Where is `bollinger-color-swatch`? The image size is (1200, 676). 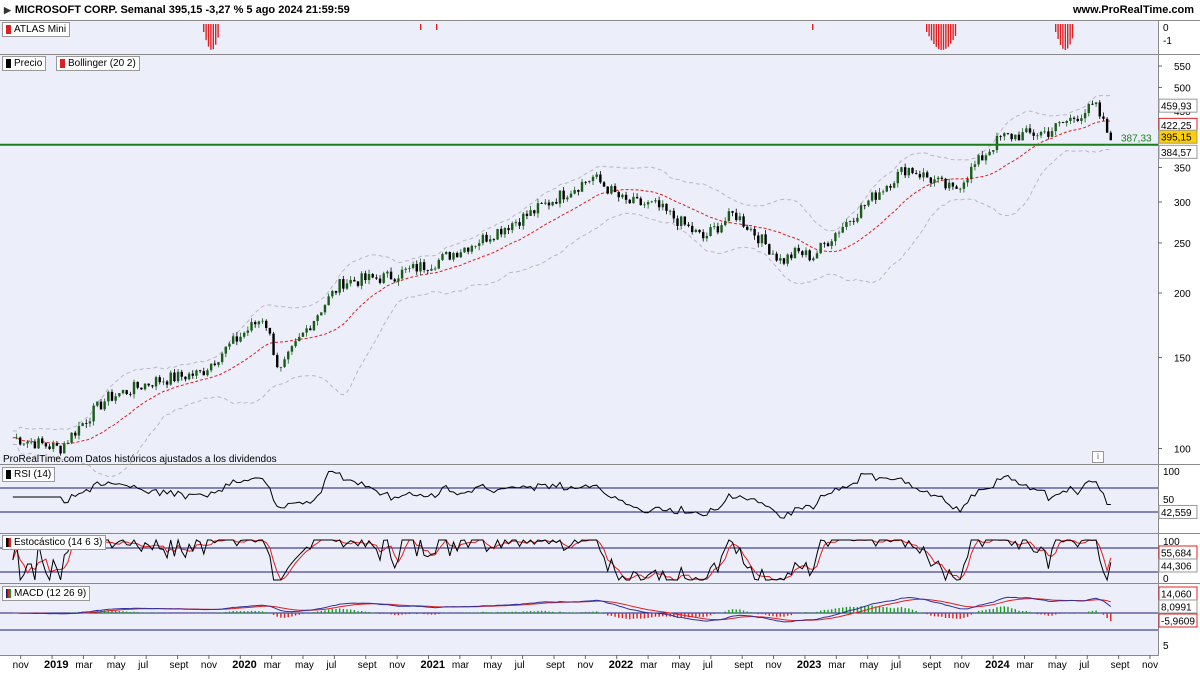 bollinger-color-swatch is located at coordinates (62, 63).